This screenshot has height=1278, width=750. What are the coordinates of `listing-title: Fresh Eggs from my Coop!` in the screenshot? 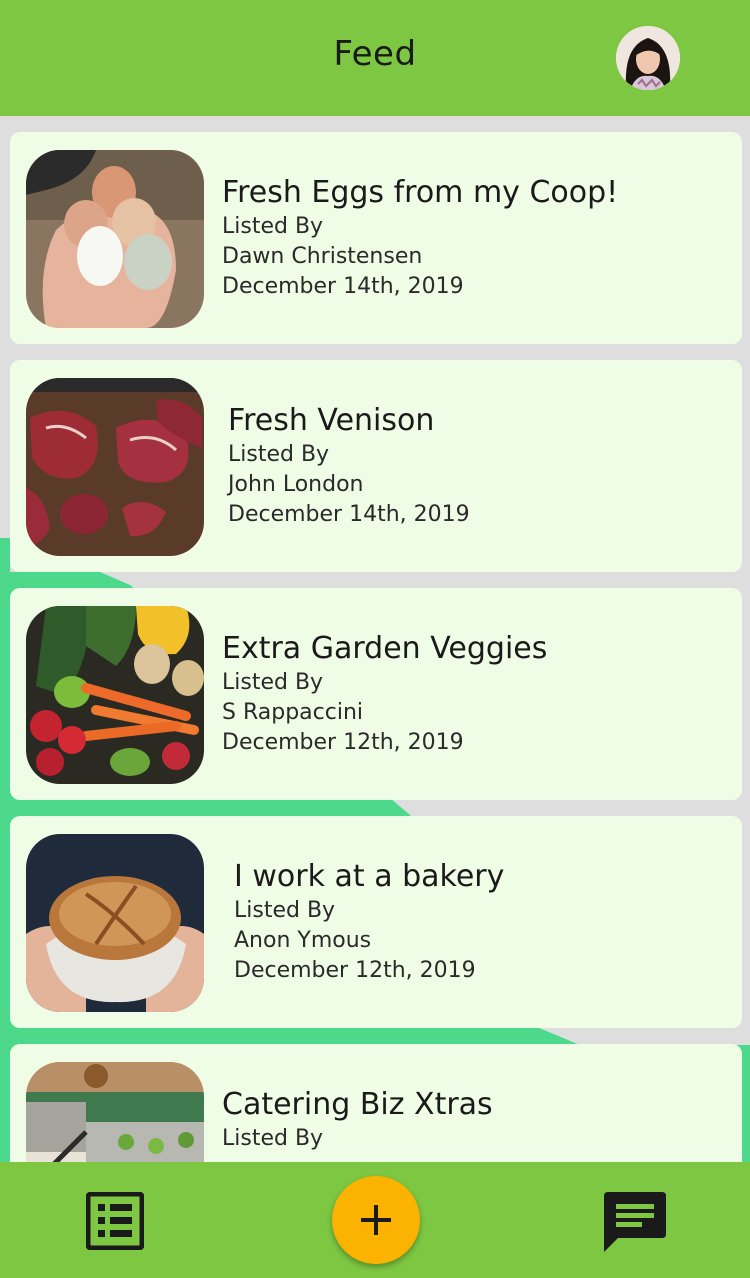 It's located at (420, 192).